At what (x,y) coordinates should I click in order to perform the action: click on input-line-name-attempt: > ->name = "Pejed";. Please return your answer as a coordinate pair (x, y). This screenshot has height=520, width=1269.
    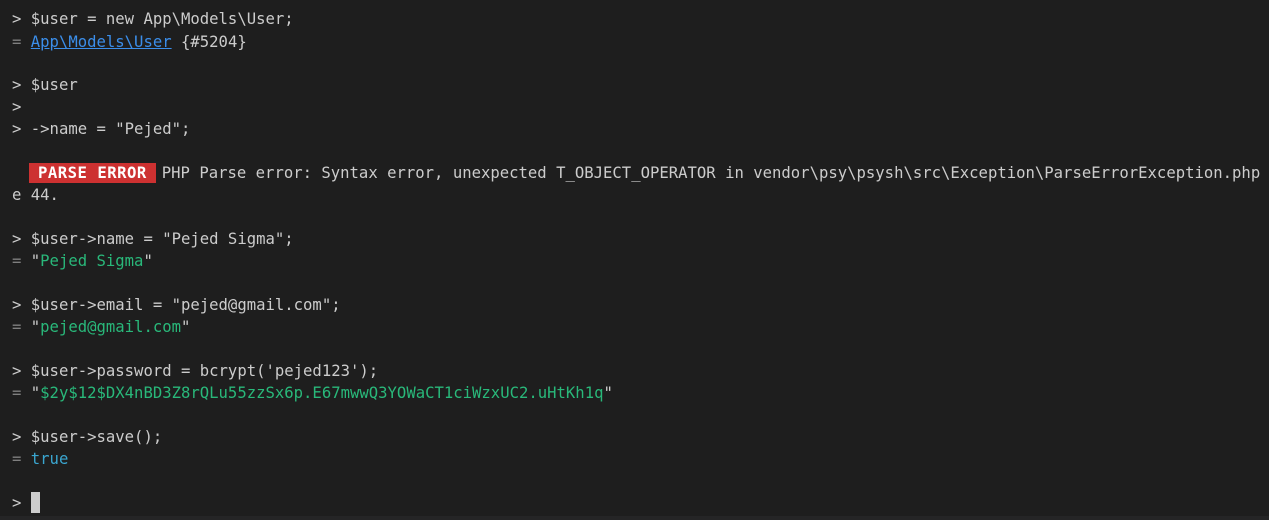
    Looking at the image, I should click on (101, 129).